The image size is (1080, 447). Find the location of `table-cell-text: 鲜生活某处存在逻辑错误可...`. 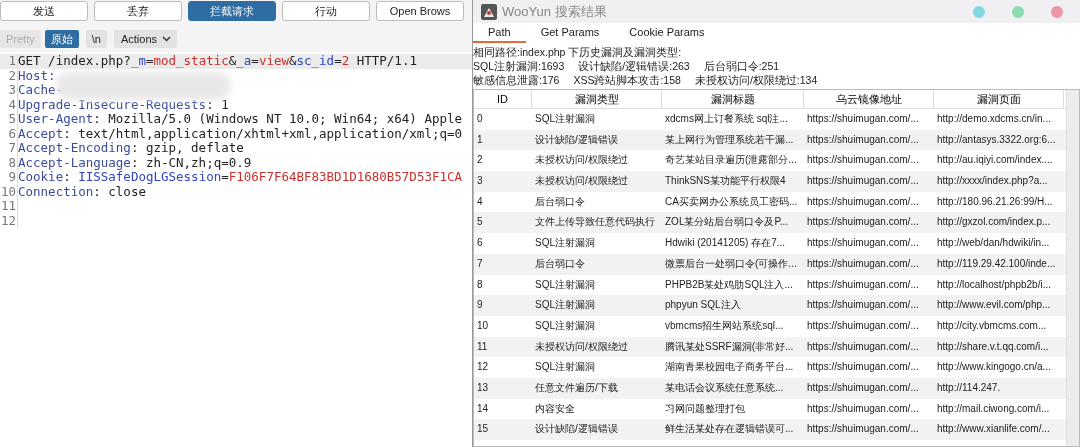

table-cell-text: 鲜生活某处存在逻辑错误可... is located at coordinates (729, 429).